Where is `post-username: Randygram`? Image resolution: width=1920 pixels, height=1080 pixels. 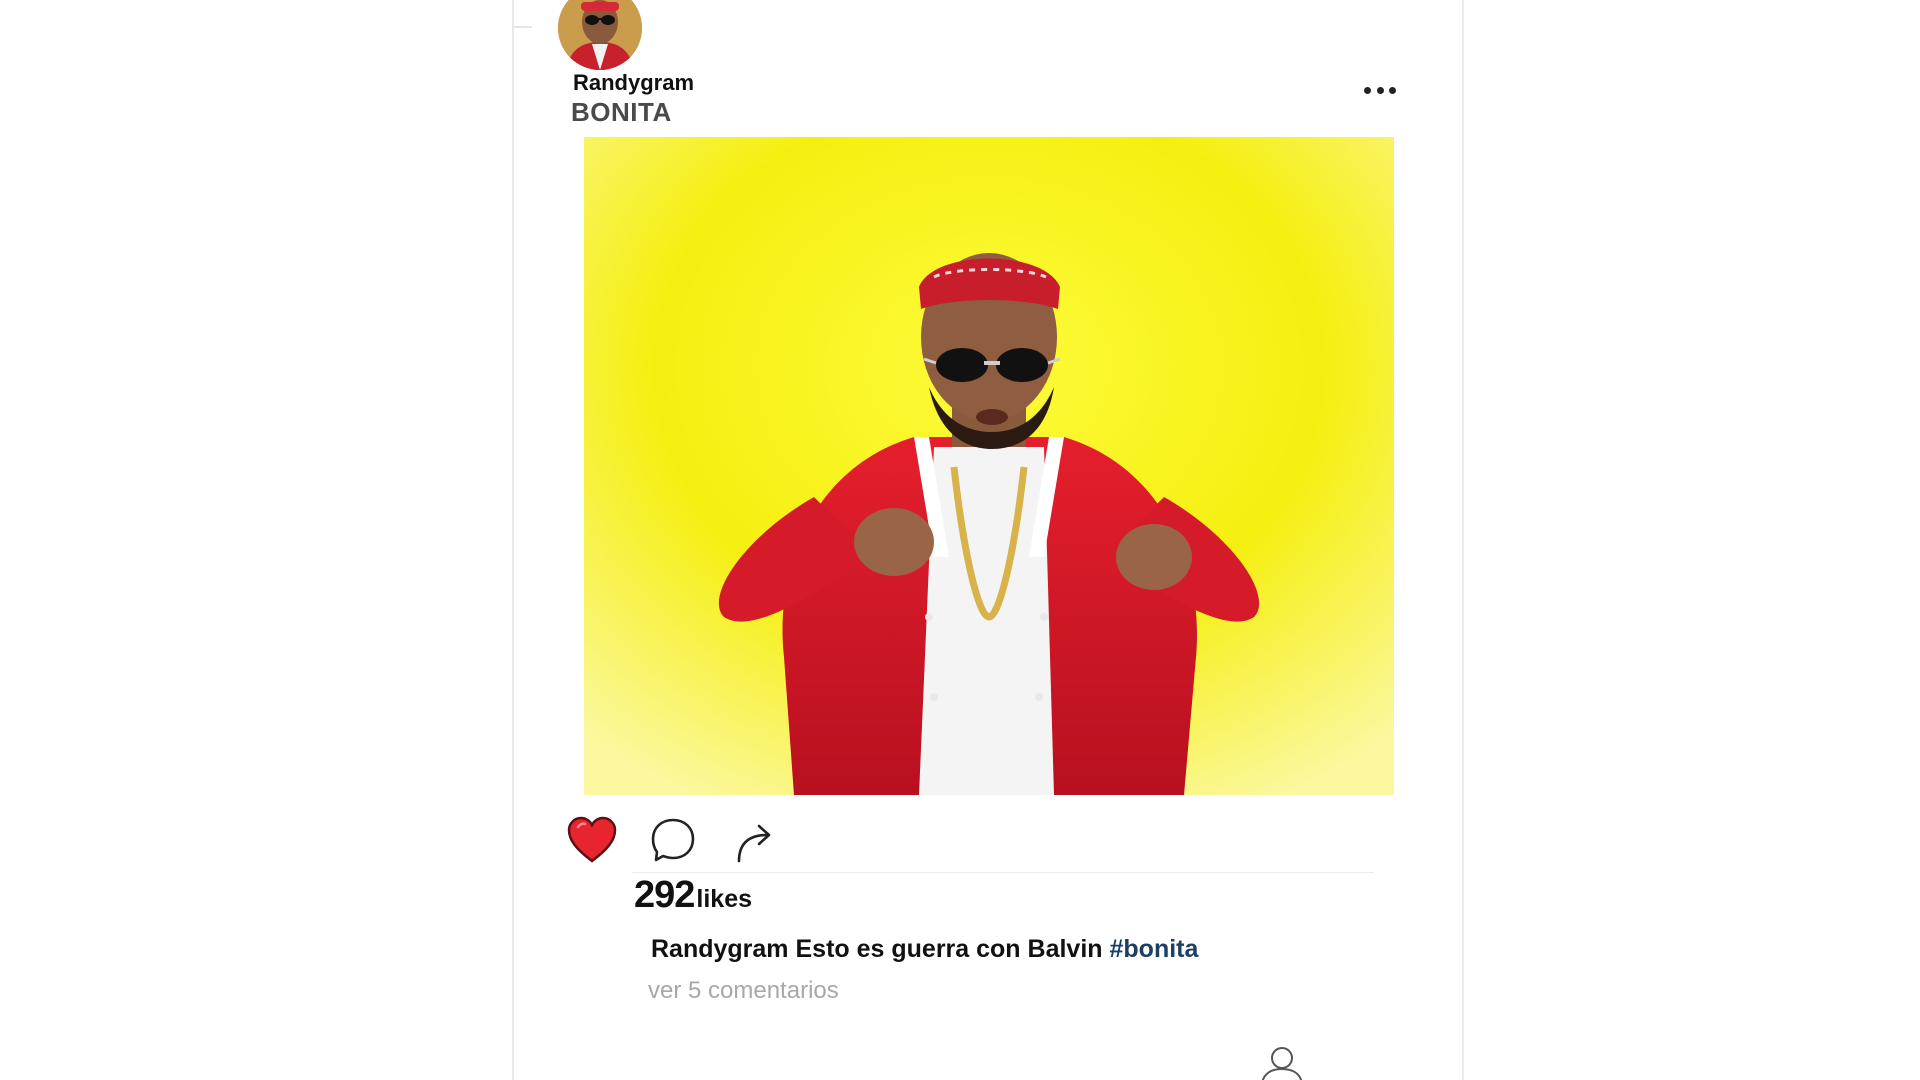 post-username: Randygram is located at coordinates (633, 83).